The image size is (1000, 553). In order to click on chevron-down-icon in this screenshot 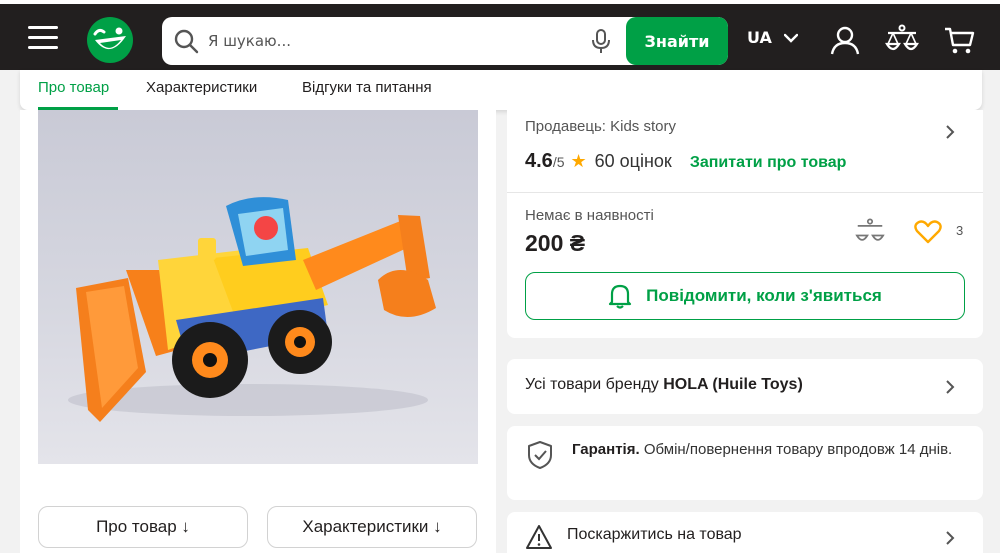, I will do `click(790, 38)`.